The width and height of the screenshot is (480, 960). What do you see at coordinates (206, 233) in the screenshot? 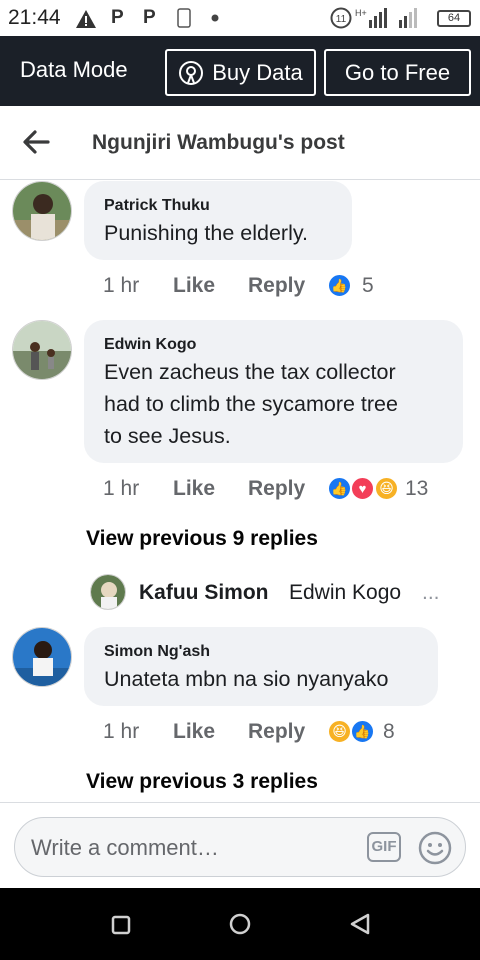
I see `comment-text: Punishing the elderly.` at bounding box center [206, 233].